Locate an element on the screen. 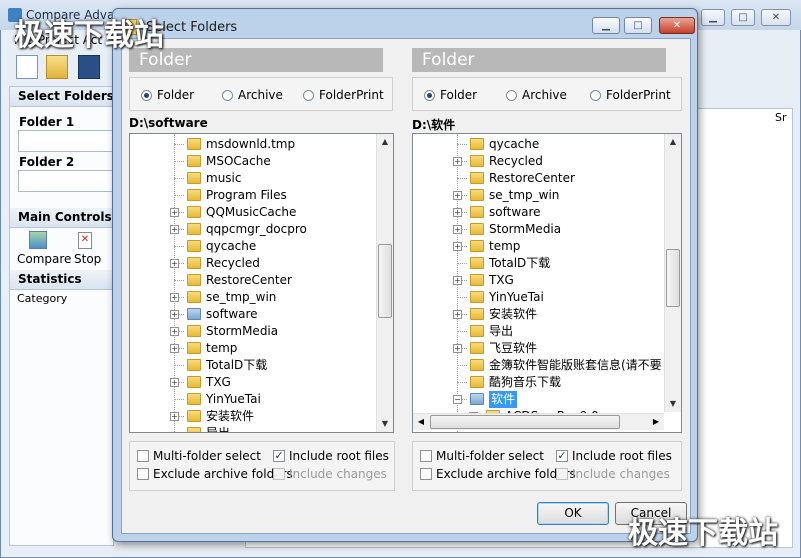 The width and height of the screenshot is (801, 558). save-icon is located at coordinates (89, 67).